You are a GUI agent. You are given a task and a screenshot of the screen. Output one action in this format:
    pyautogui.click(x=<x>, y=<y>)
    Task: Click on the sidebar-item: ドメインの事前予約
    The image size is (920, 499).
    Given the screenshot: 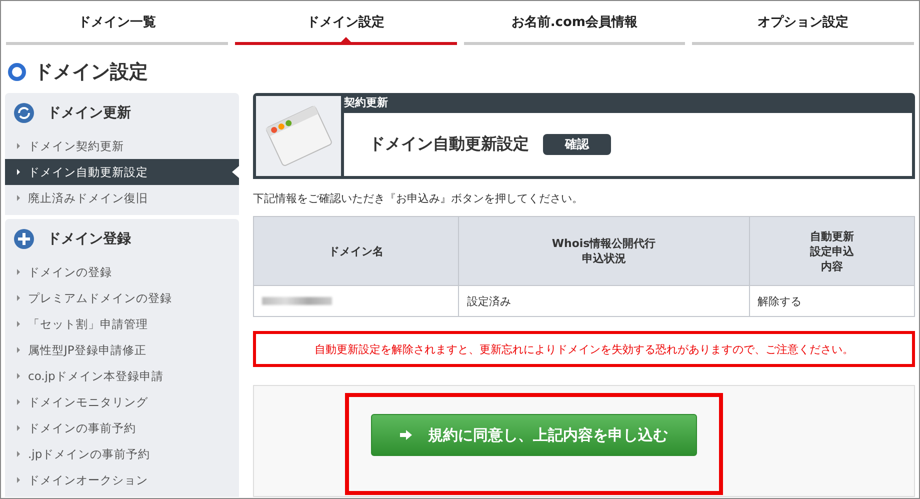 What is the action you would take?
    pyautogui.click(x=122, y=428)
    